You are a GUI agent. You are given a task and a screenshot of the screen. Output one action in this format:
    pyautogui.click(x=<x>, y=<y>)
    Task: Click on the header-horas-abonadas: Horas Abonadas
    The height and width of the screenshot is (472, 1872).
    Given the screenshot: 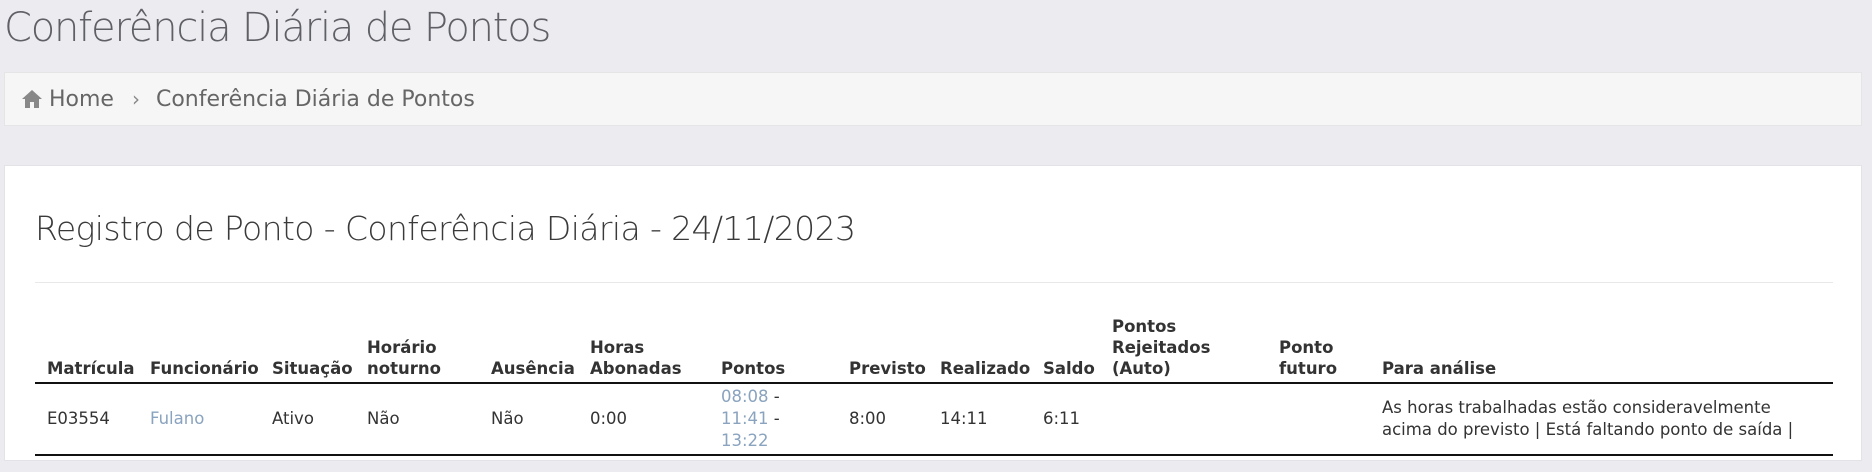 What is the action you would take?
    pyautogui.click(x=643, y=348)
    